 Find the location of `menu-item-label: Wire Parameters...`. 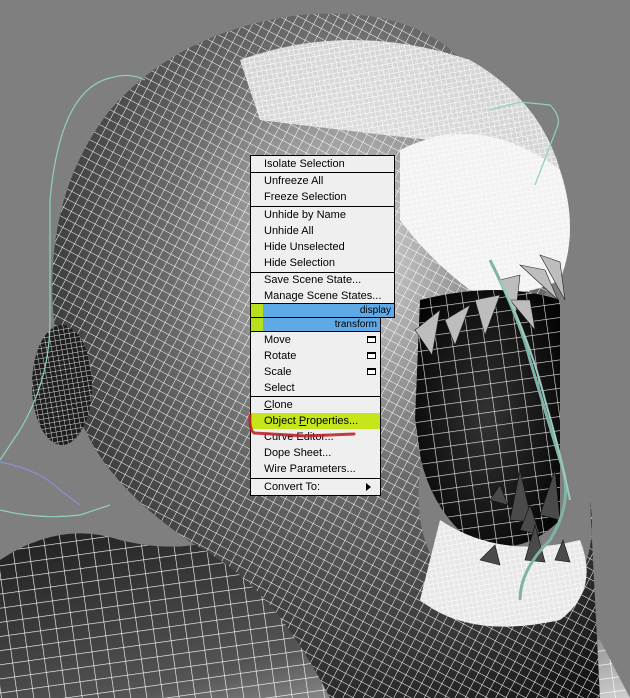

menu-item-label: Wire Parameters... is located at coordinates (310, 469).